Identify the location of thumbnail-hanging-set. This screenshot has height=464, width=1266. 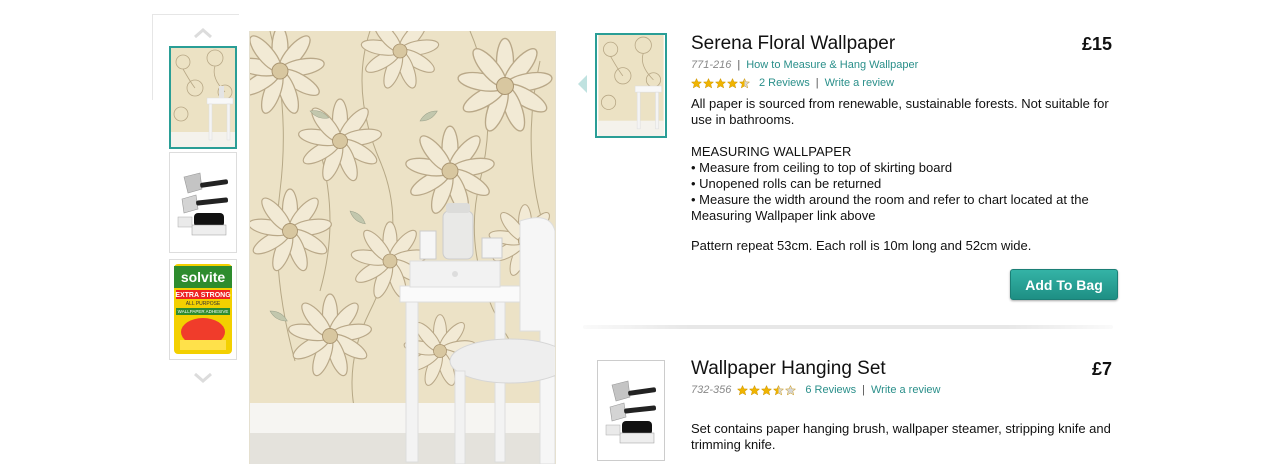
(203, 202).